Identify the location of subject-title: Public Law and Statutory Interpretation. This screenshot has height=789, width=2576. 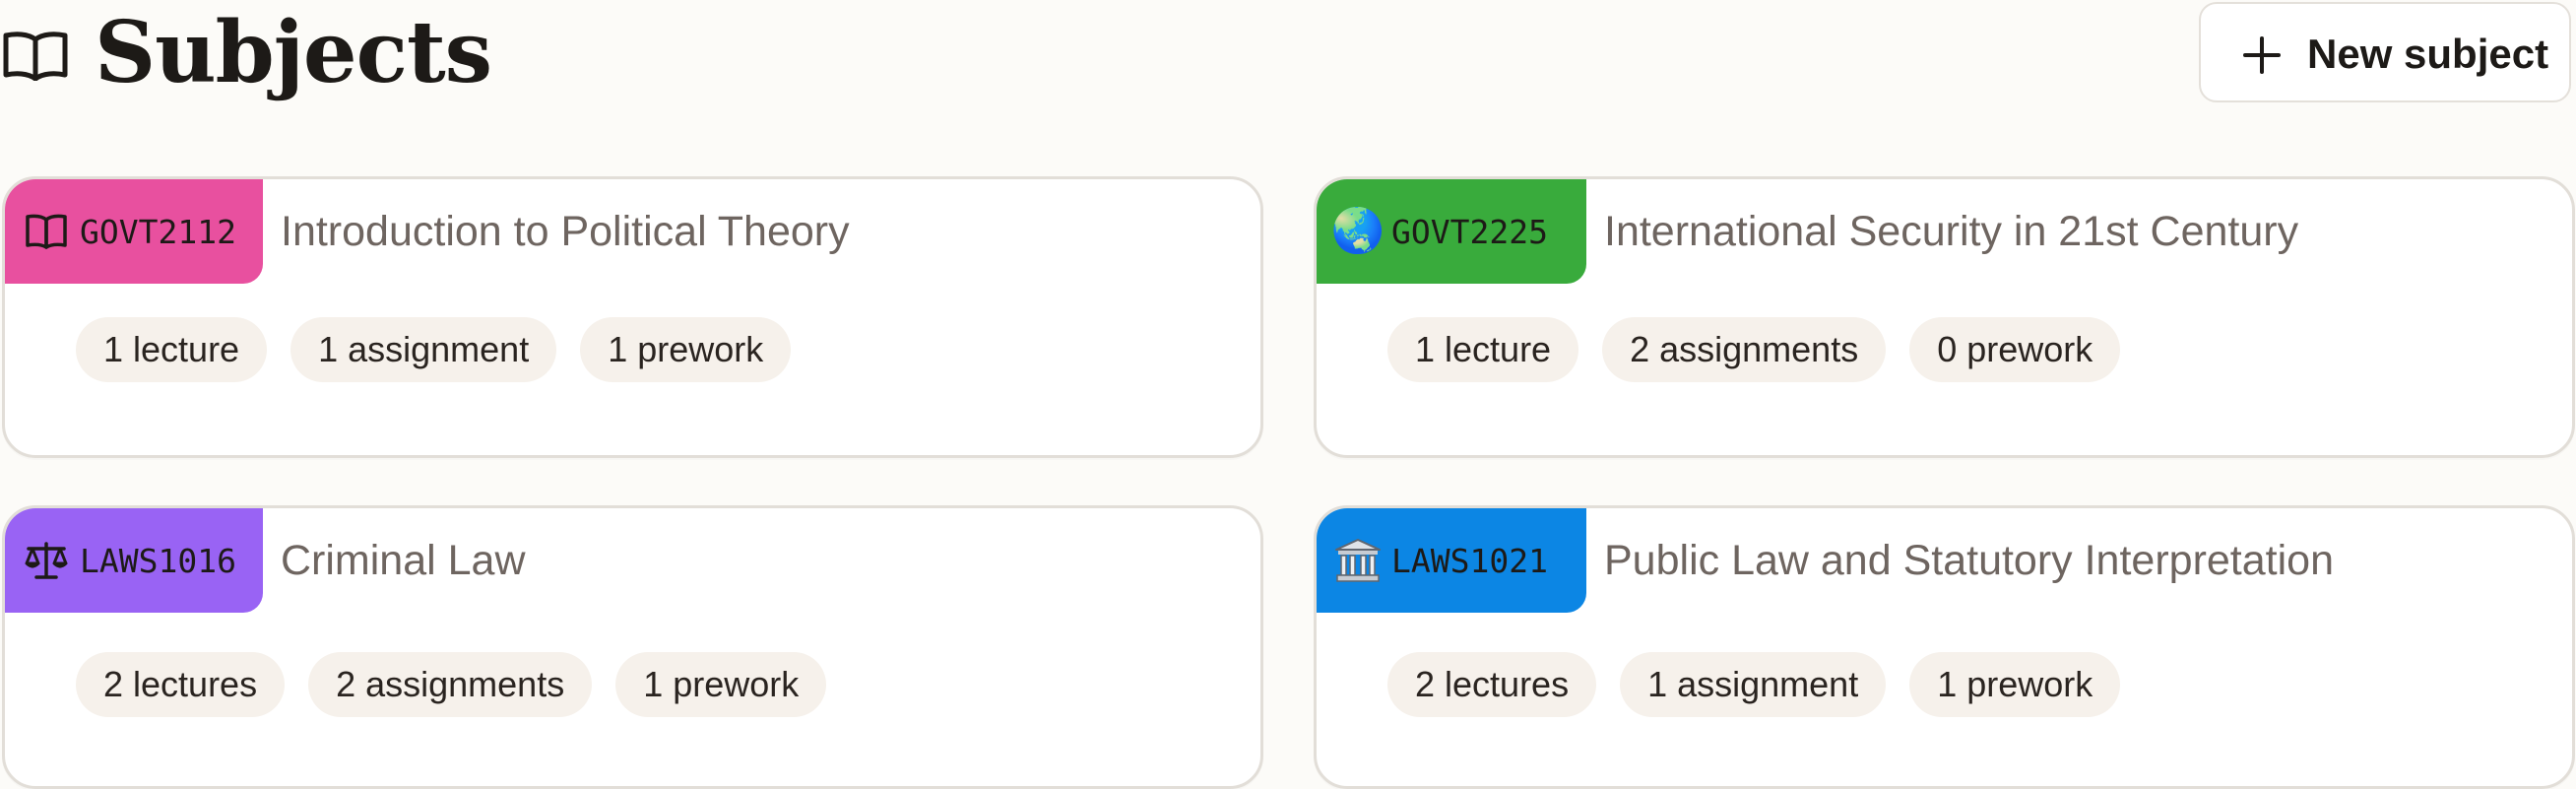
(1969, 560).